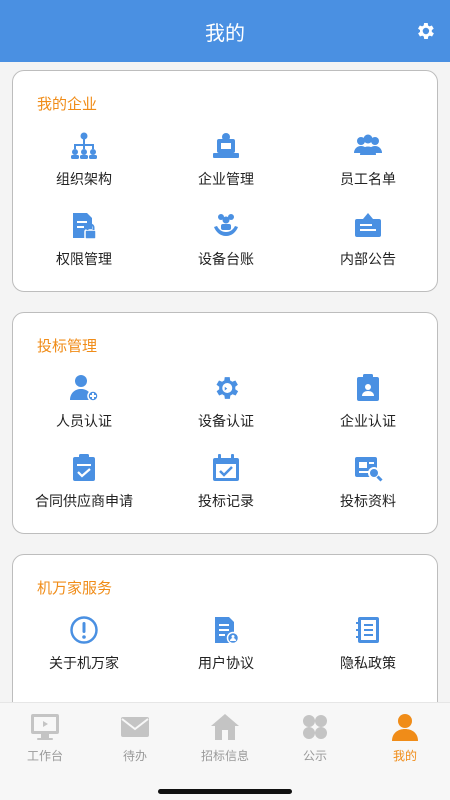 This screenshot has width=450, height=800. Describe the element at coordinates (368, 493) in the screenshot. I see `menu-item-bid-docs: 投标资料` at that location.